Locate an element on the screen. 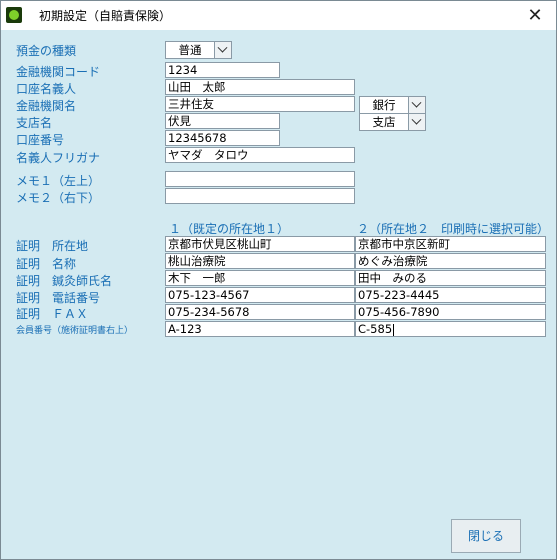  bank-kind-value: 銀行 is located at coordinates (384, 105).